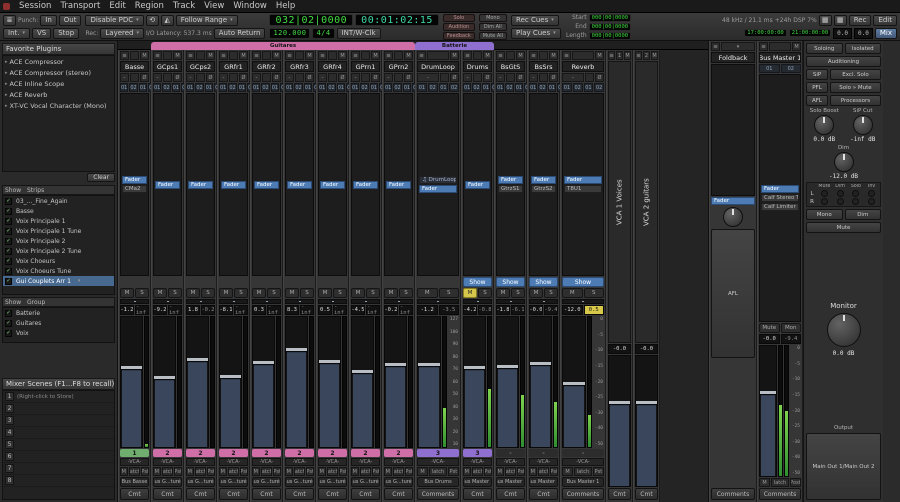 This screenshot has width=900, height=502. I want to click on indicator-solo: Solo, so click(458, 17).